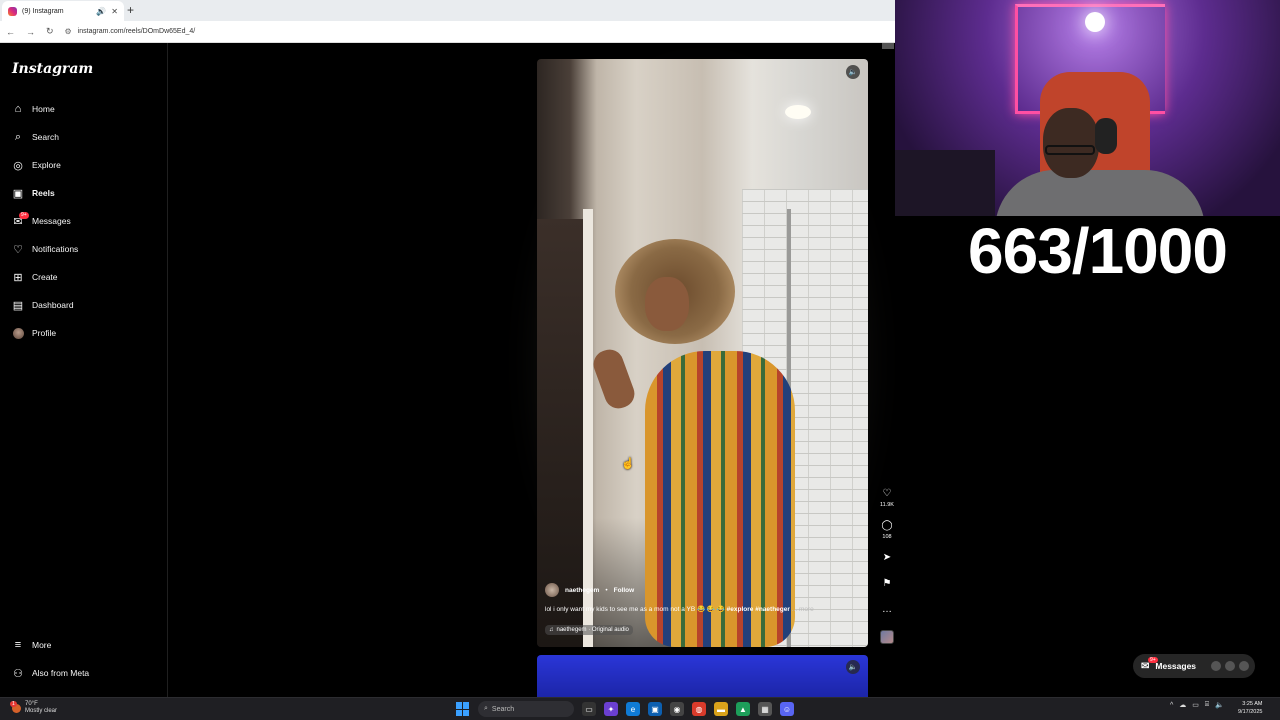  I want to click on follow-button: Follow, so click(624, 590).